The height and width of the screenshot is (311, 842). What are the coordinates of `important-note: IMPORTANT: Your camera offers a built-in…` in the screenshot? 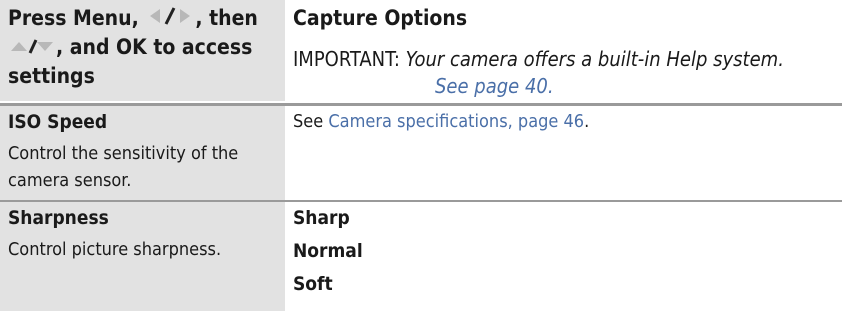 It's located at (538, 73).